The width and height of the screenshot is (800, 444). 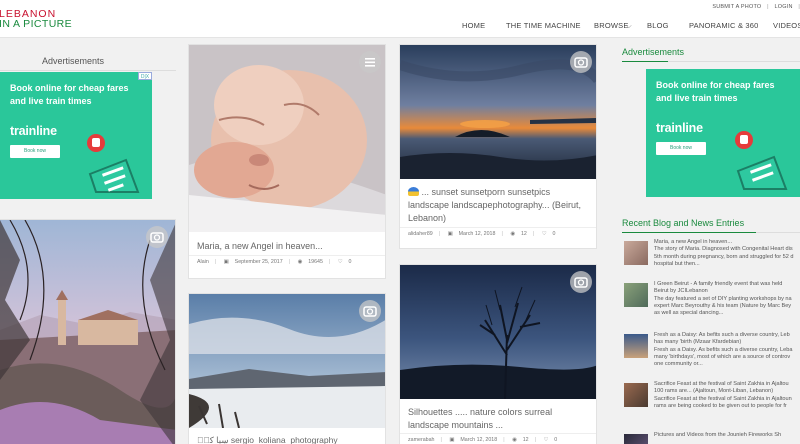 What do you see at coordinates (681, 291) in the screenshot?
I see `entry-excerpt: Beirut by JCILebanon` at bounding box center [681, 291].